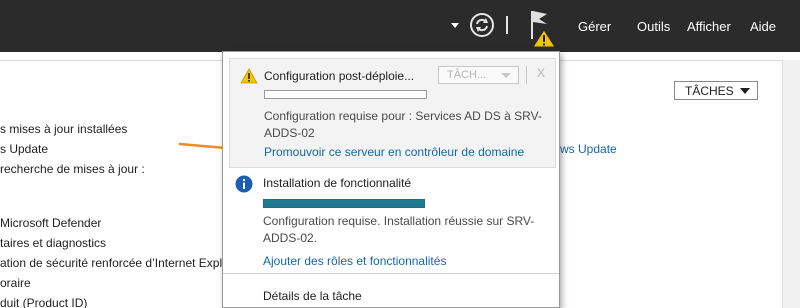  What do you see at coordinates (588, 149) in the screenshot?
I see `windows-update-link: ws Update` at bounding box center [588, 149].